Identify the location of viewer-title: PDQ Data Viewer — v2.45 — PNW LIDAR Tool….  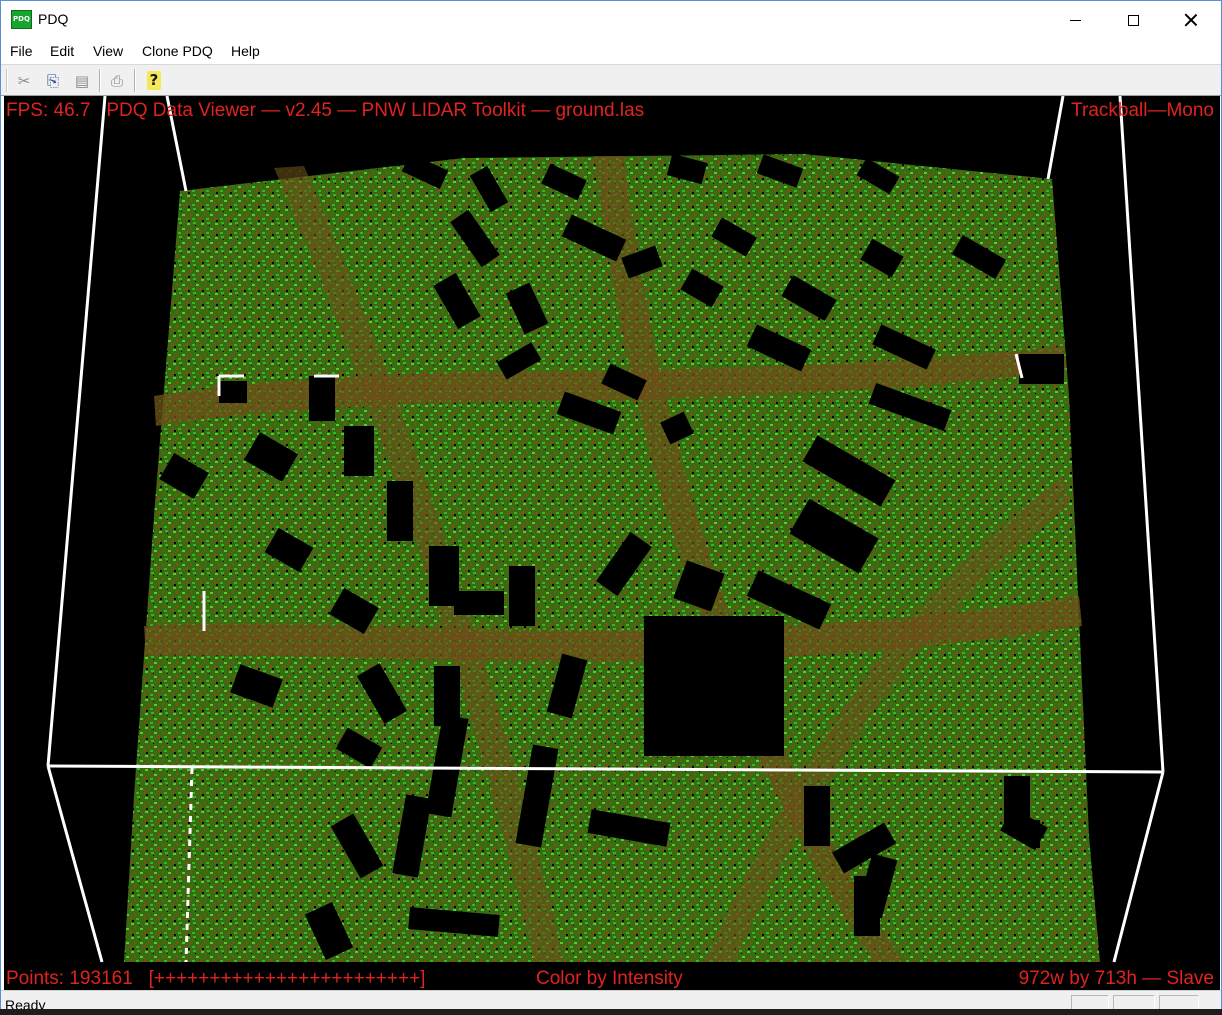
(375, 110).